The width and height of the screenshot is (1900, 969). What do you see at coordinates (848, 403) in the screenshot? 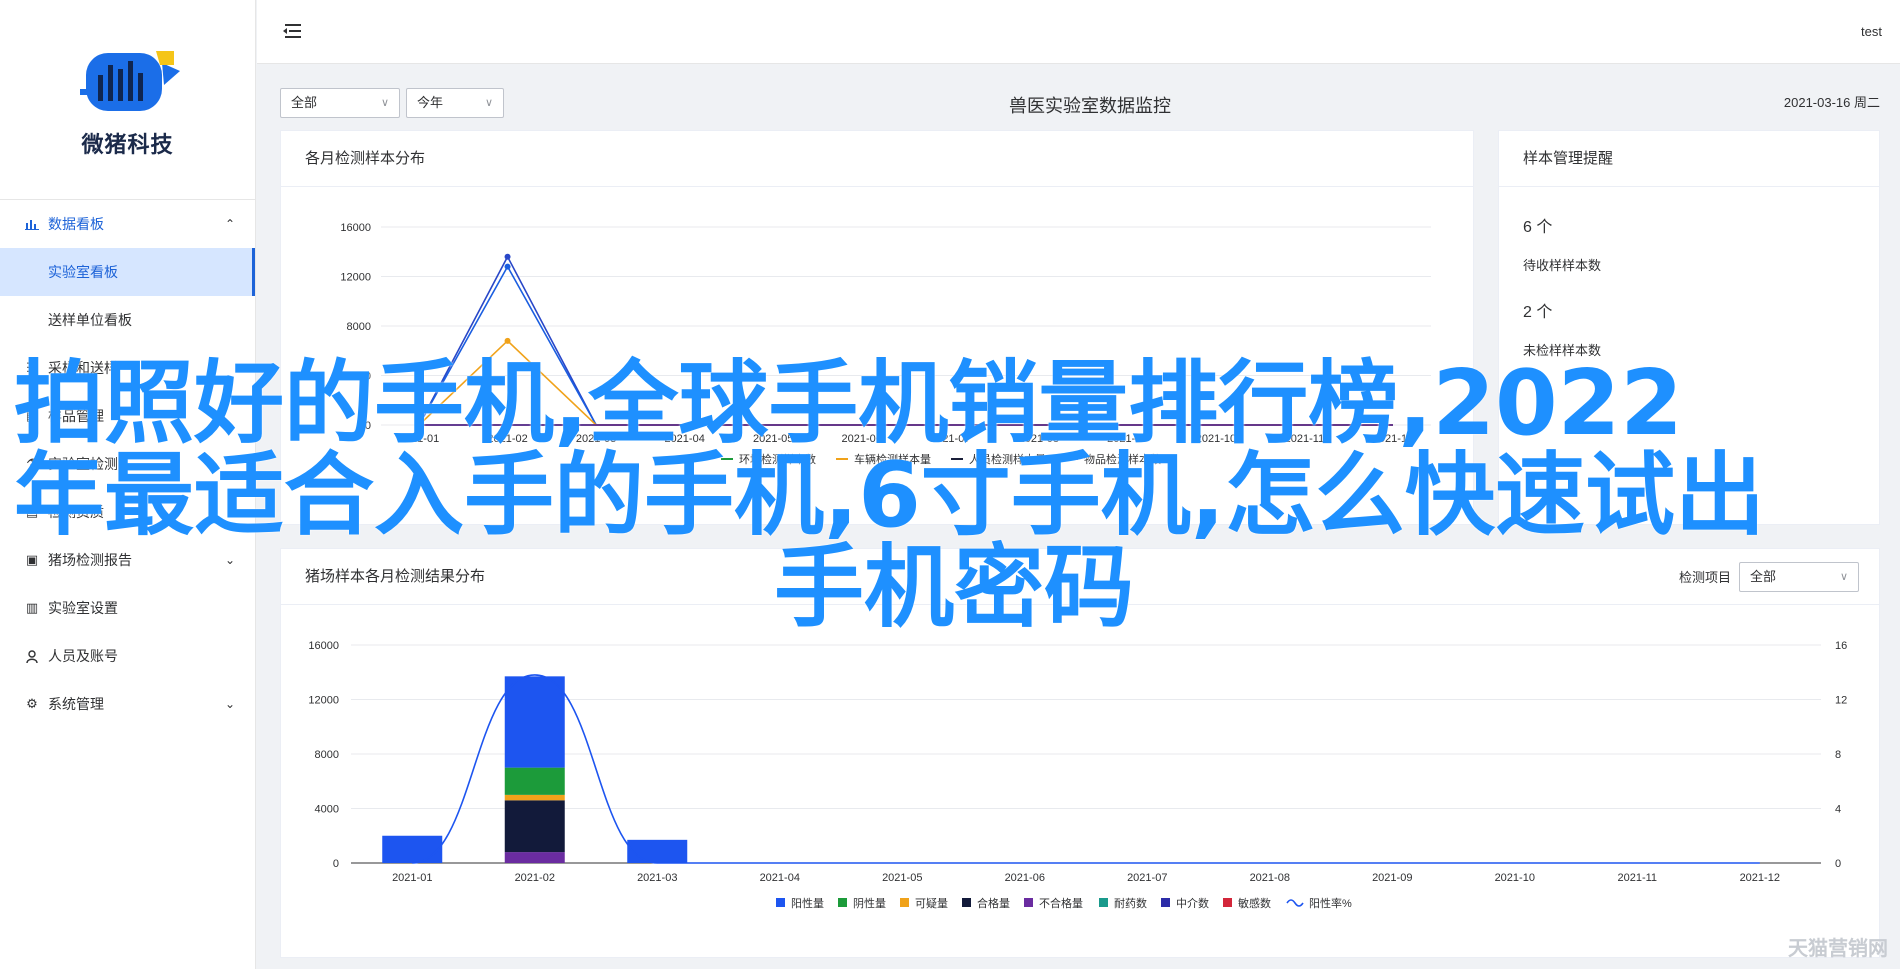
I see `overlay-line-1: 拍照好的手机,全球手机销量排行榜,2022` at bounding box center [848, 403].